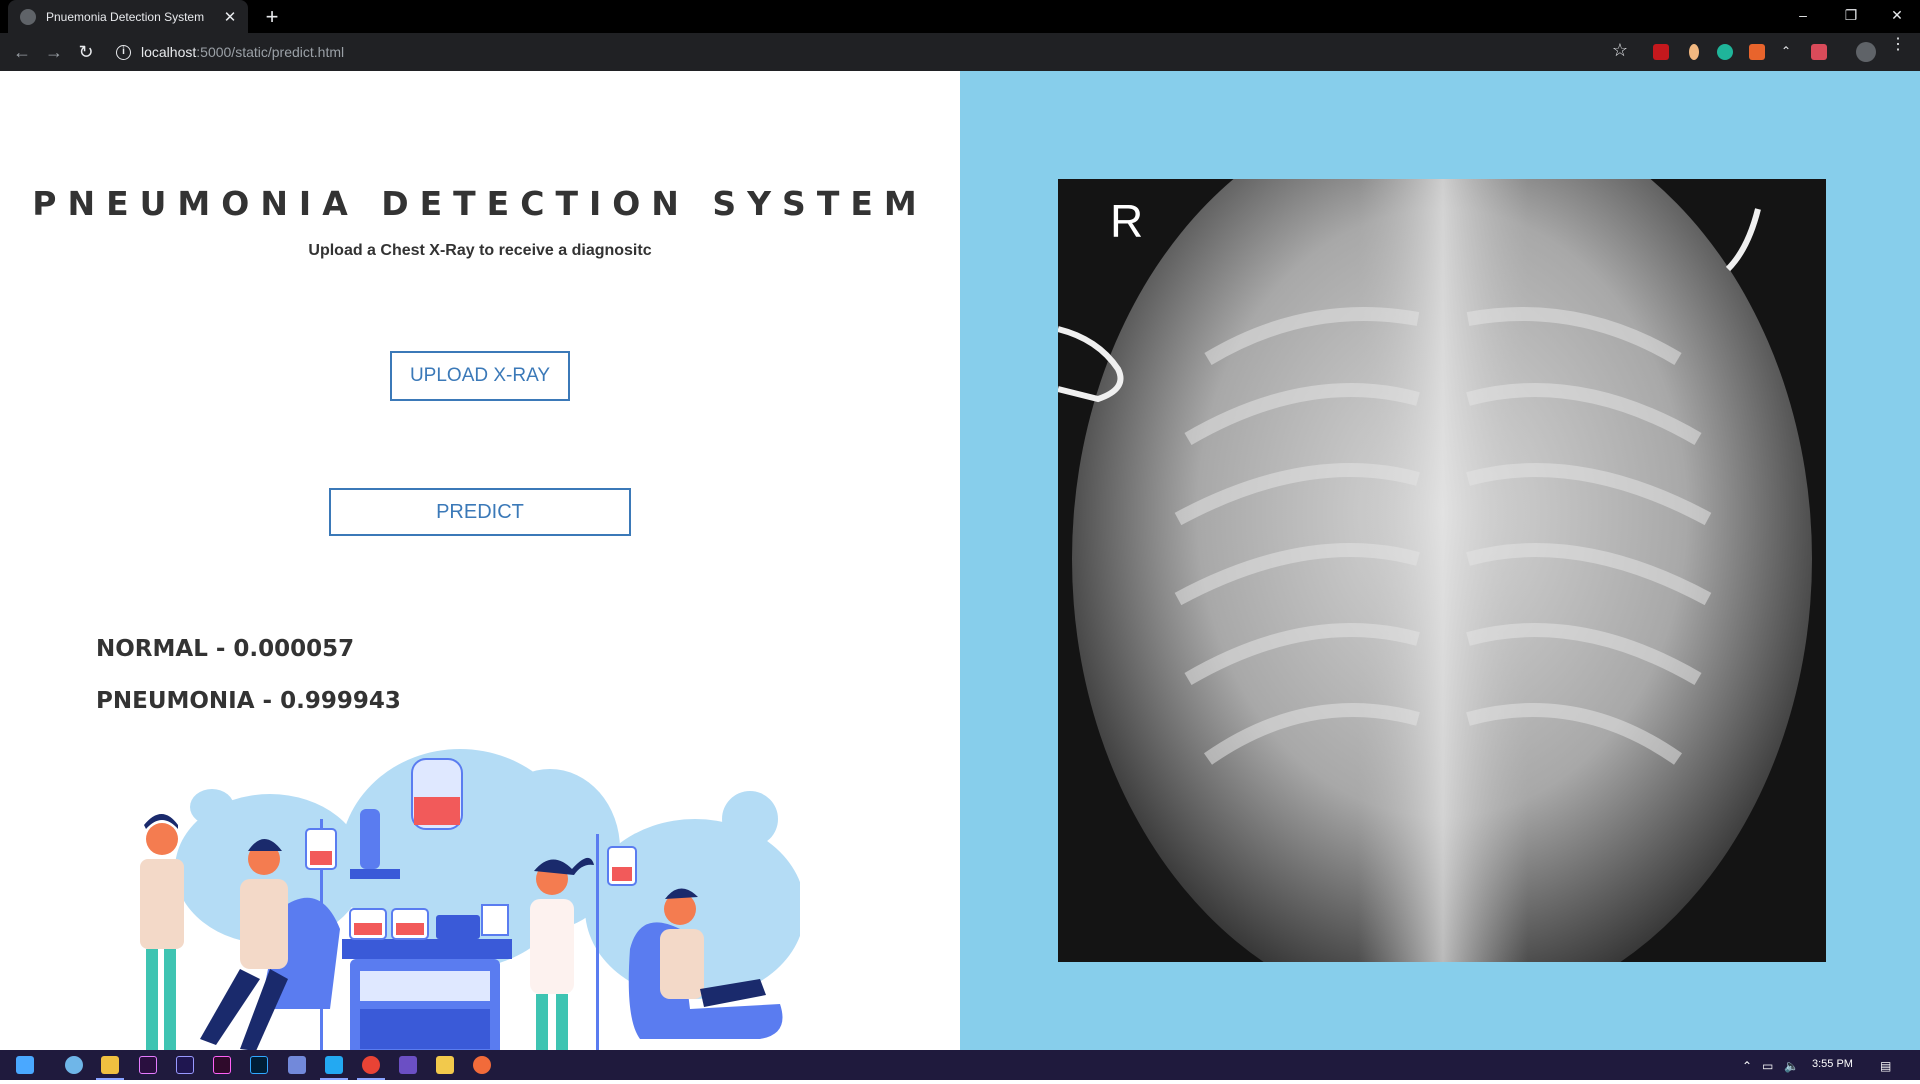  I want to click on tab-title: Pnuemonia Detection System, so click(125, 16).